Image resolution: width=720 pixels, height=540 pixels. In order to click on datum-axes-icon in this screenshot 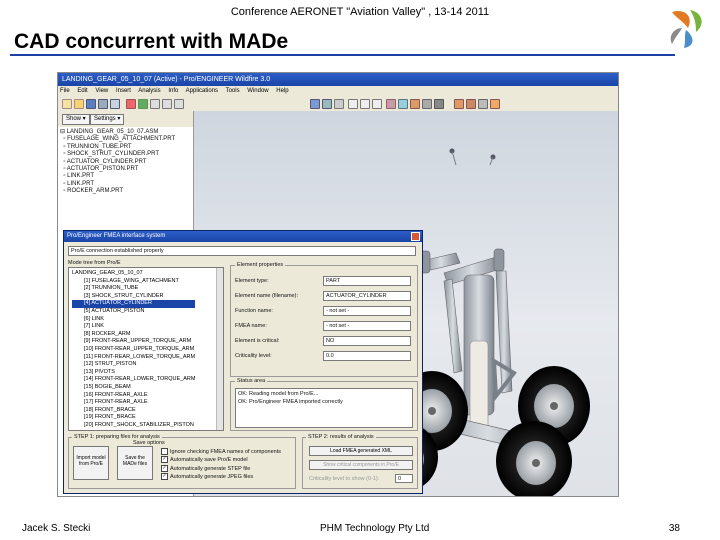, I will do `click(459, 104)`.